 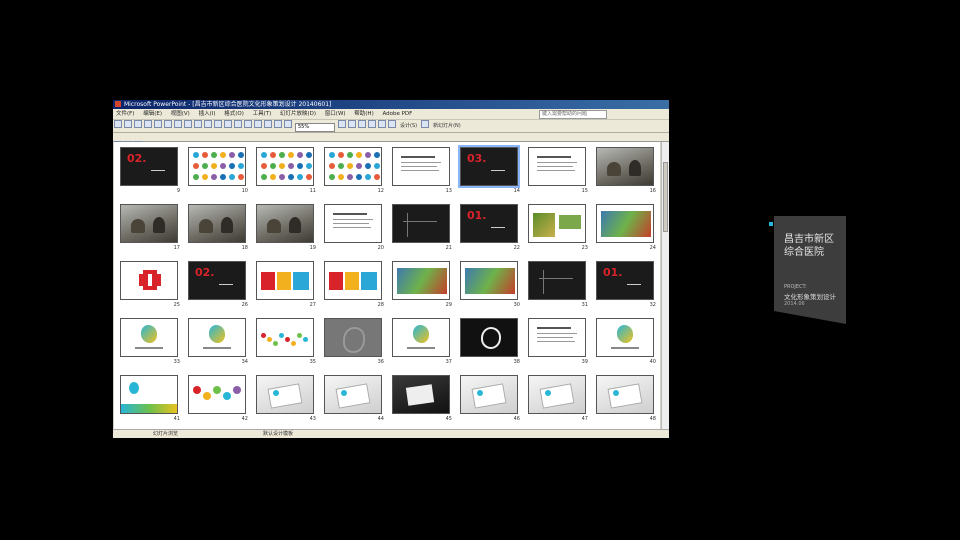 What do you see at coordinates (180, 114) in the screenshot?
I see `menu-view: 视图(V)` at bounding box center [180, 114].